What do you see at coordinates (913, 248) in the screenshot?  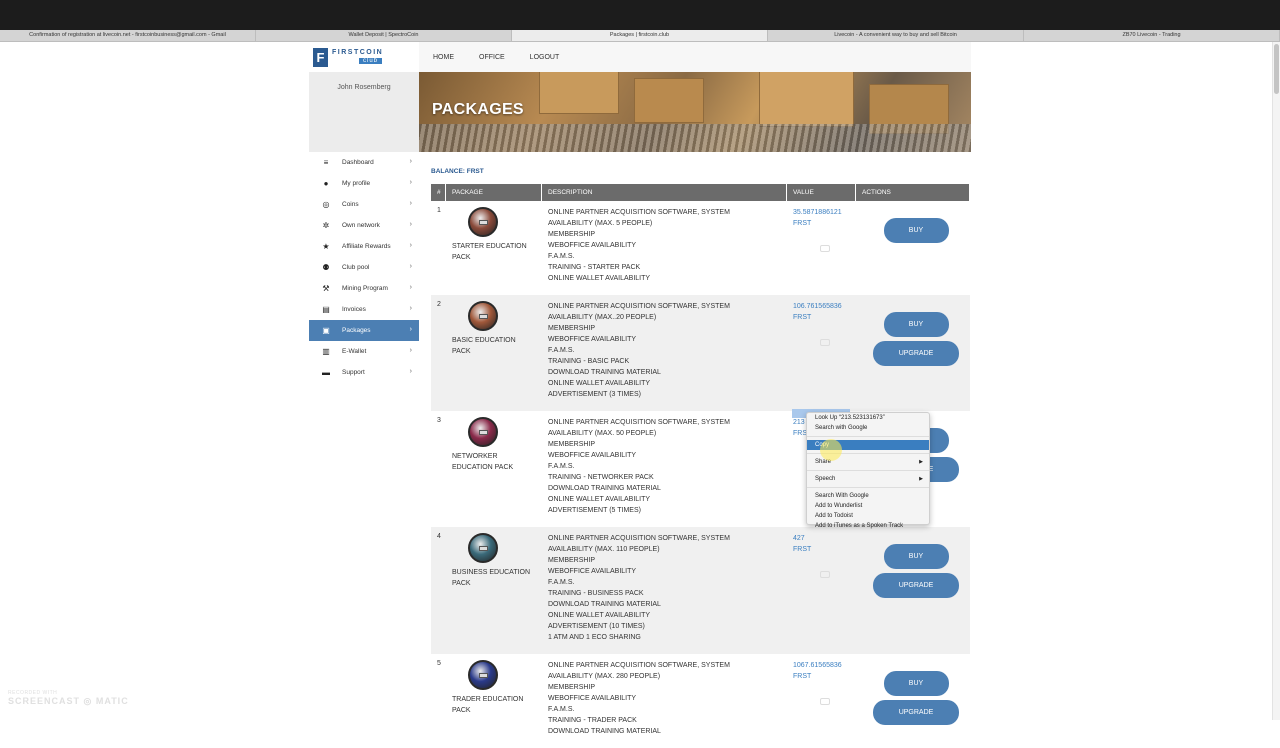 I see `actions-cell: BUY` at bounding box center [913, 248].